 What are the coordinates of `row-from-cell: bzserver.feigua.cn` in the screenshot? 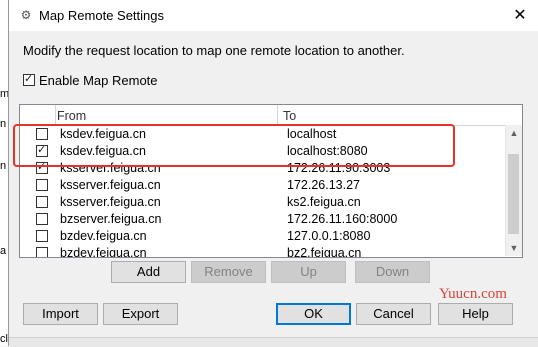 It's located at (111, 219).